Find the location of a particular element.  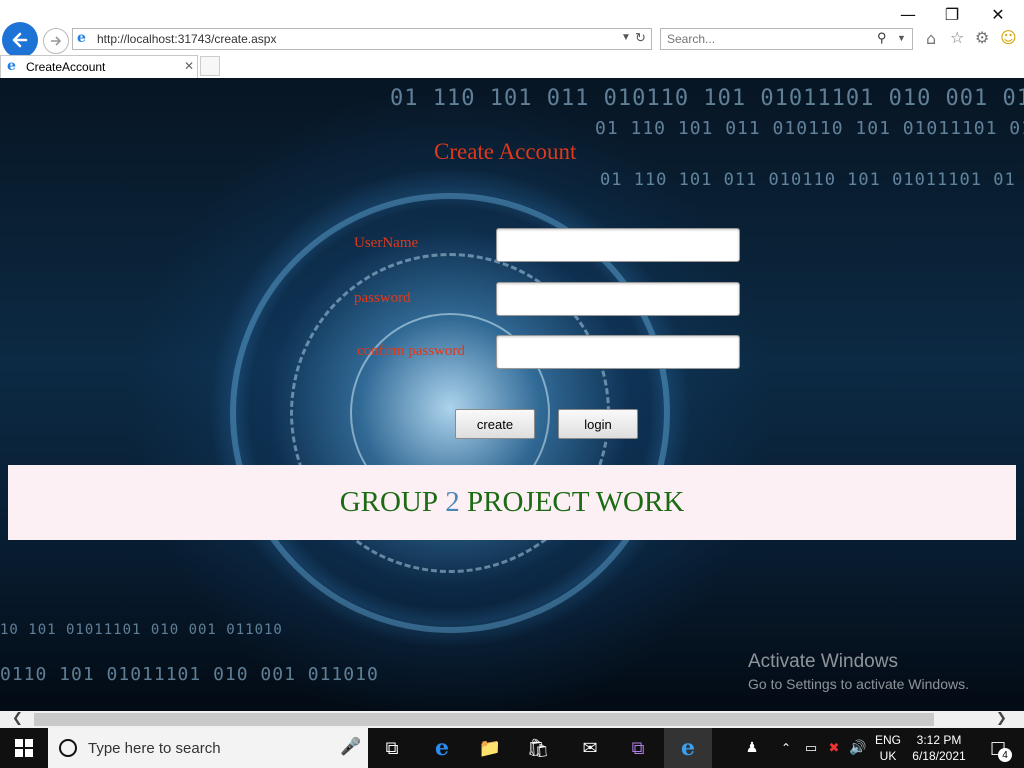

network-icon: ✖ is located at coordinates (834, 748).